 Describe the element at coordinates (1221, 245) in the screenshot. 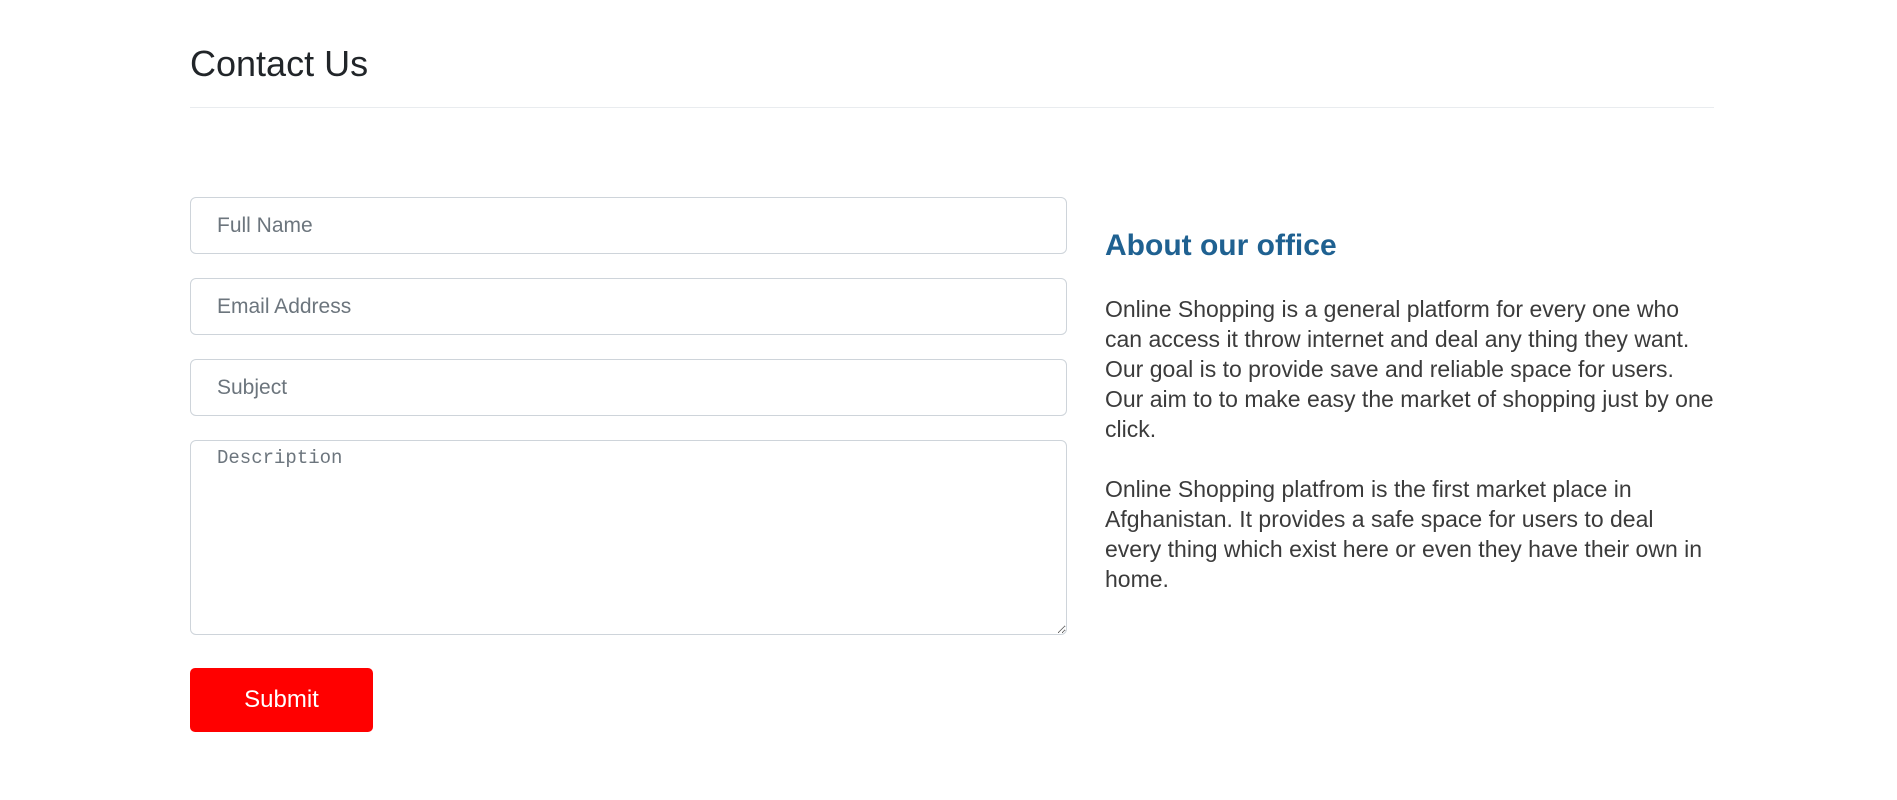

I see `about-title: About our office` at that location.